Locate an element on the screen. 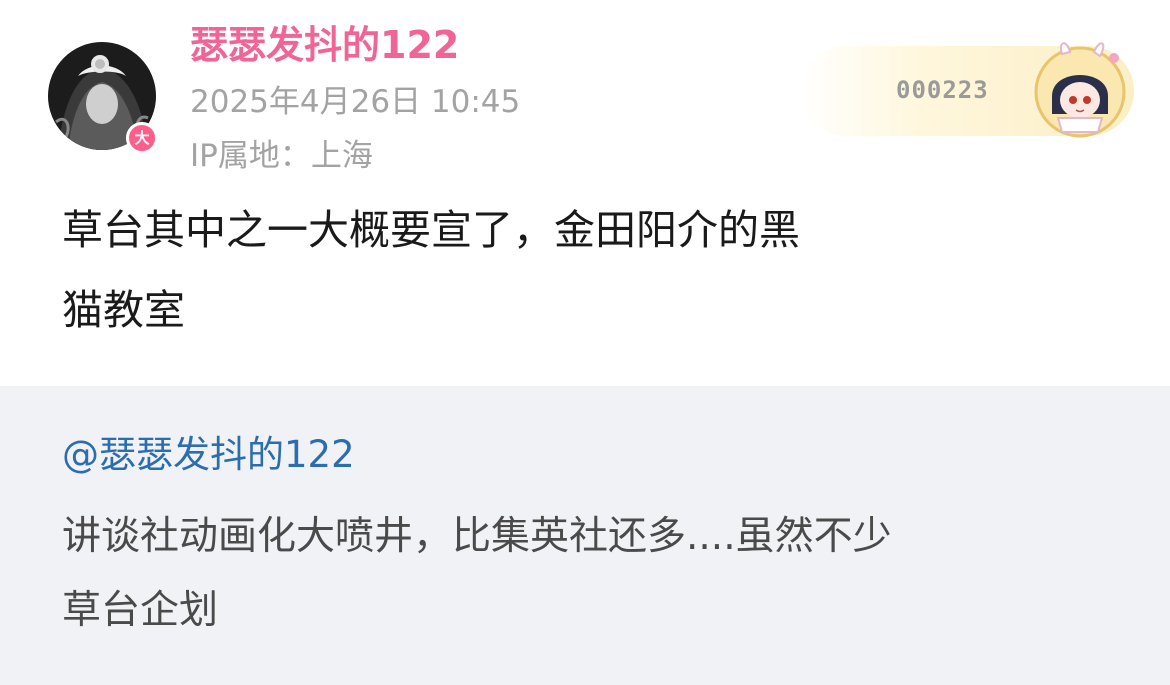 The width and height of the screenshot is (1170, 685). post-text-line: 猫教室 is located at coordinates (123, 310).